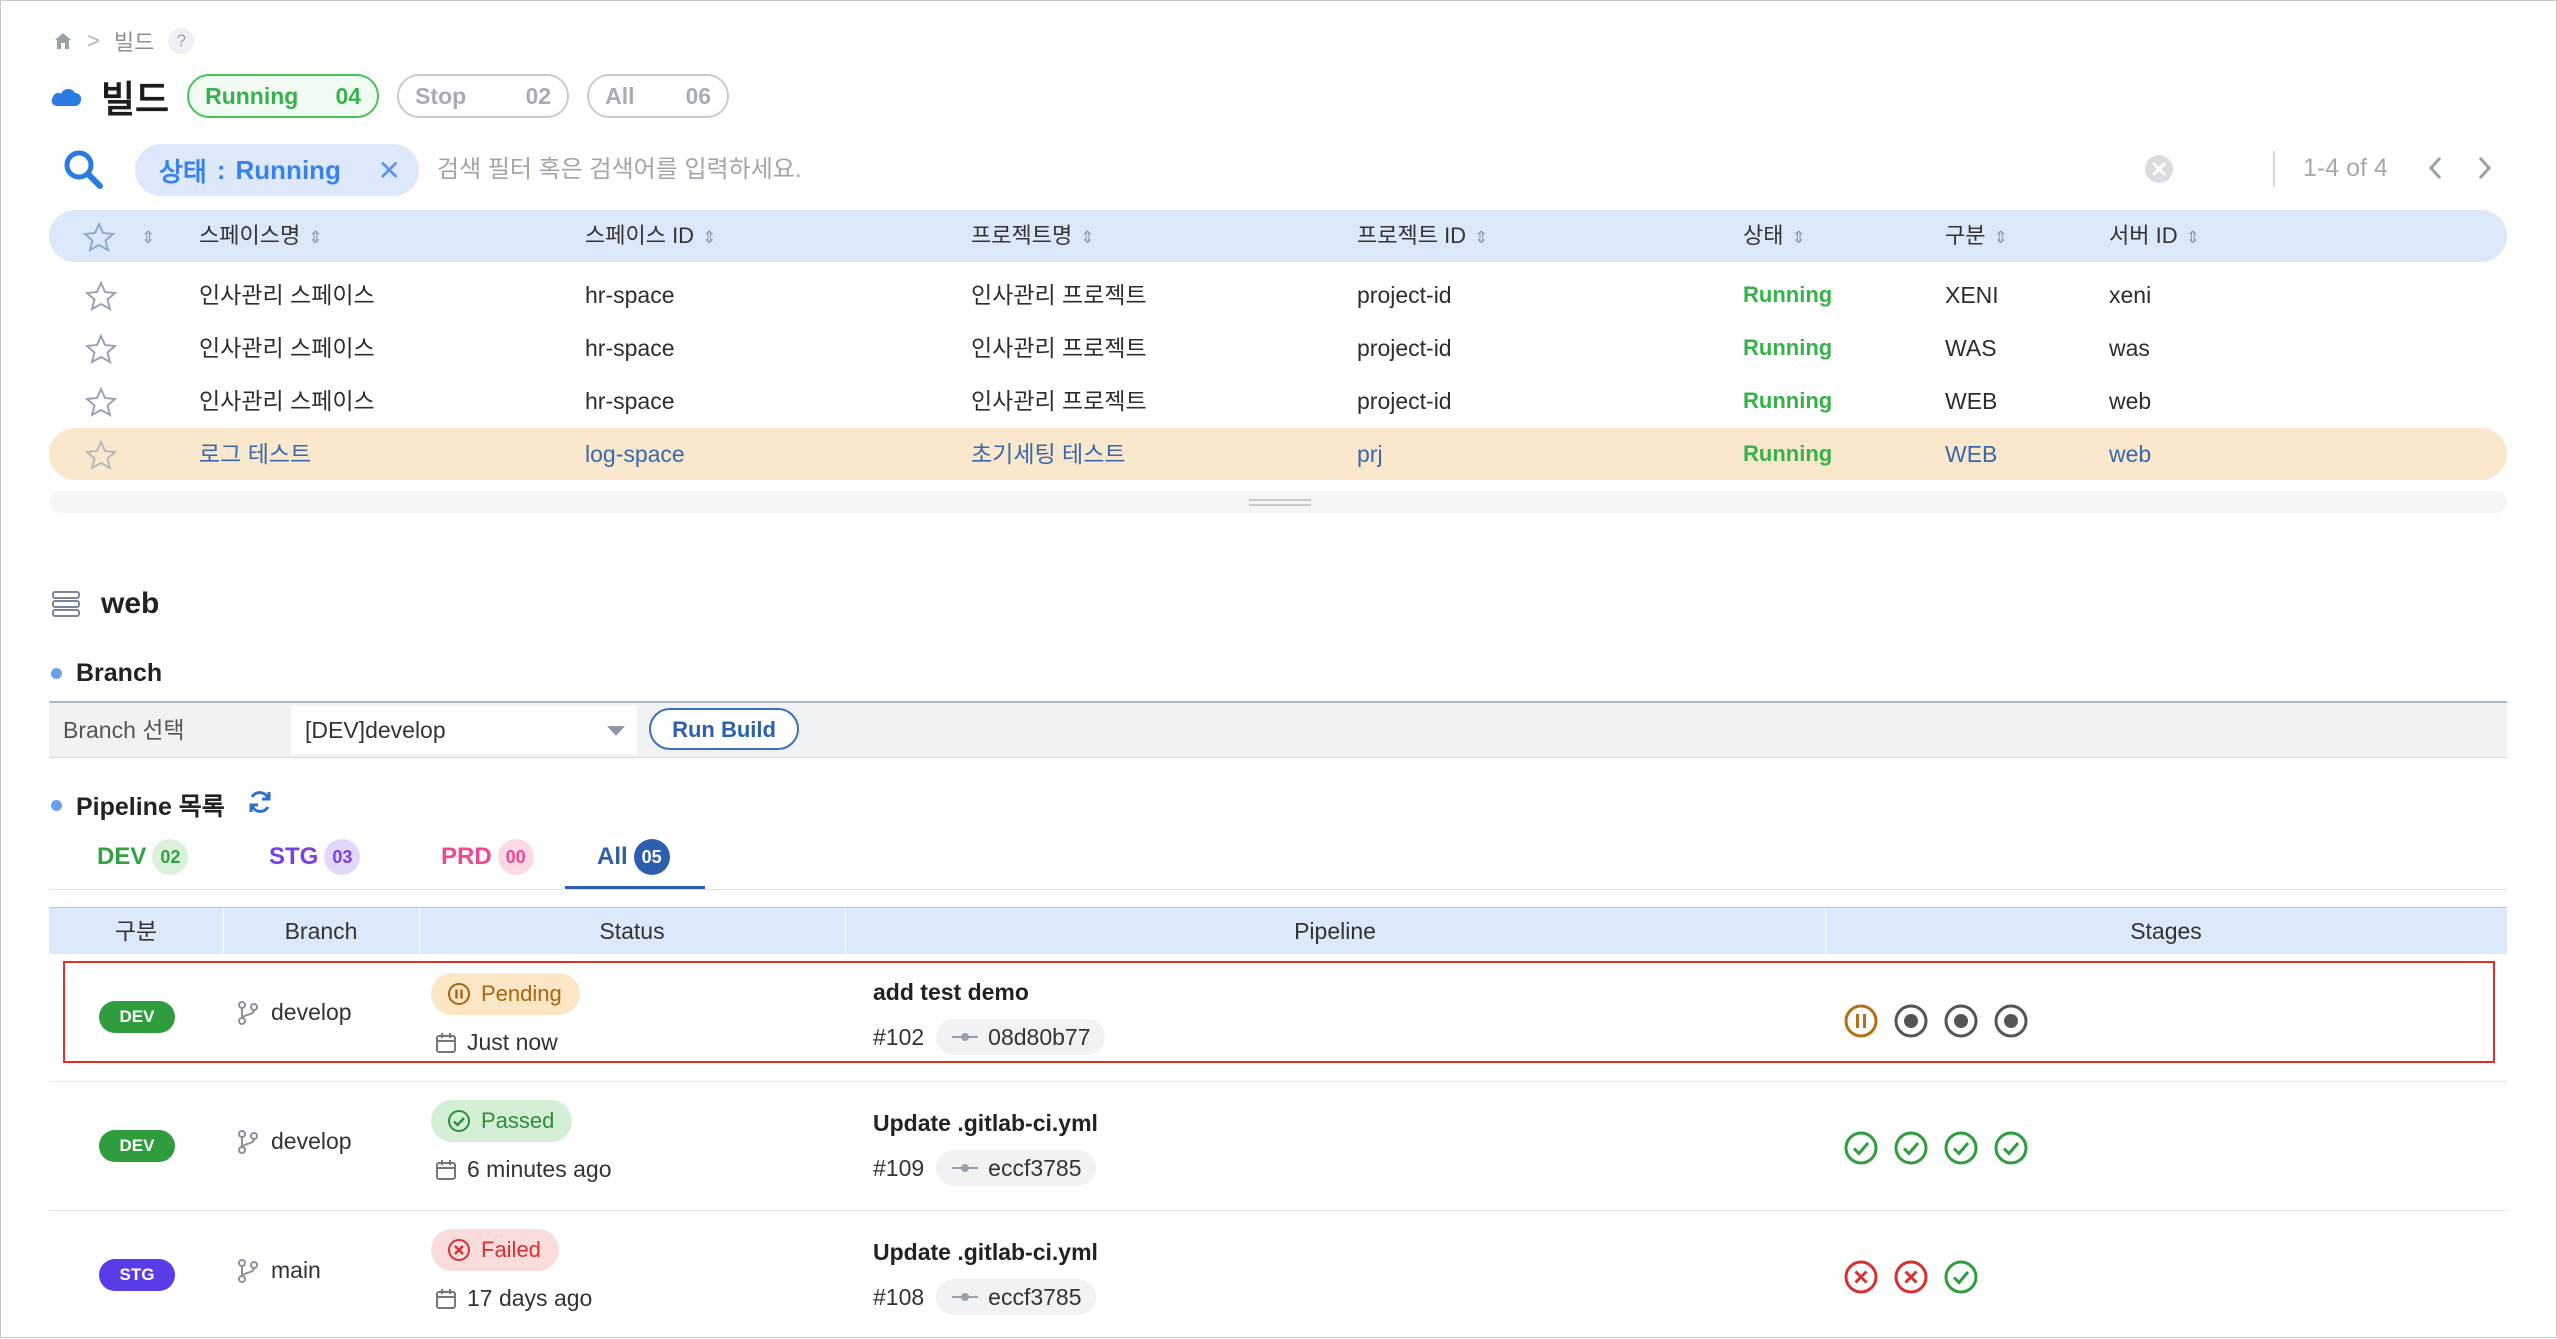 The image size is (2557, 1339). I want to click on git-branch-icon, so click(248, 1141).